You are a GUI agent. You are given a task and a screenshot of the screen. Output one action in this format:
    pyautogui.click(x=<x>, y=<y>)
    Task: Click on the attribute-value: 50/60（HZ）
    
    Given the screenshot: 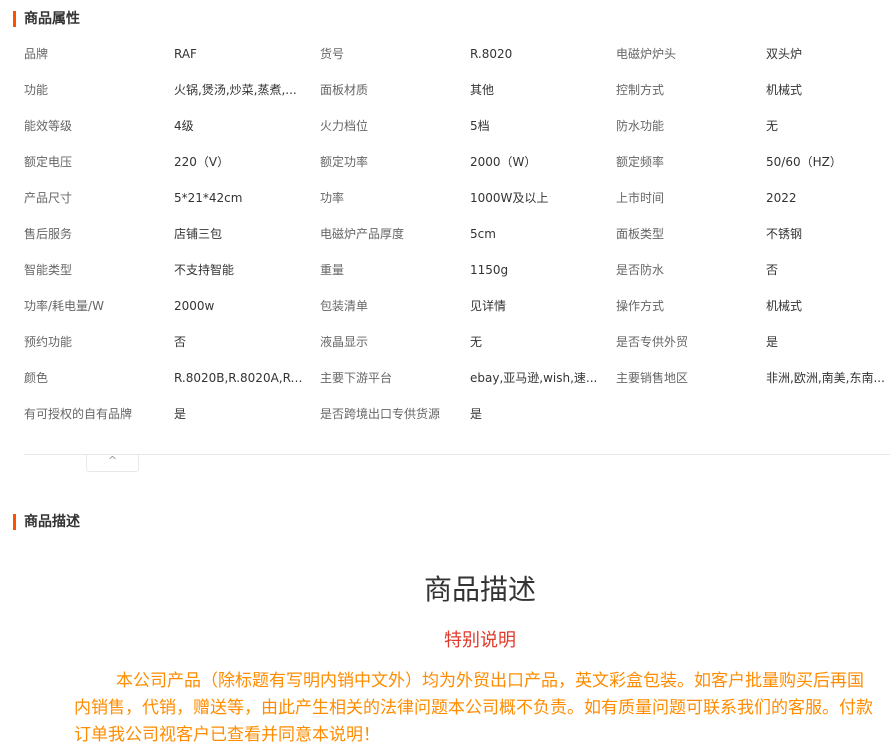 What is the action you would take?
    pyautogui.click(x=804, y=162)
    